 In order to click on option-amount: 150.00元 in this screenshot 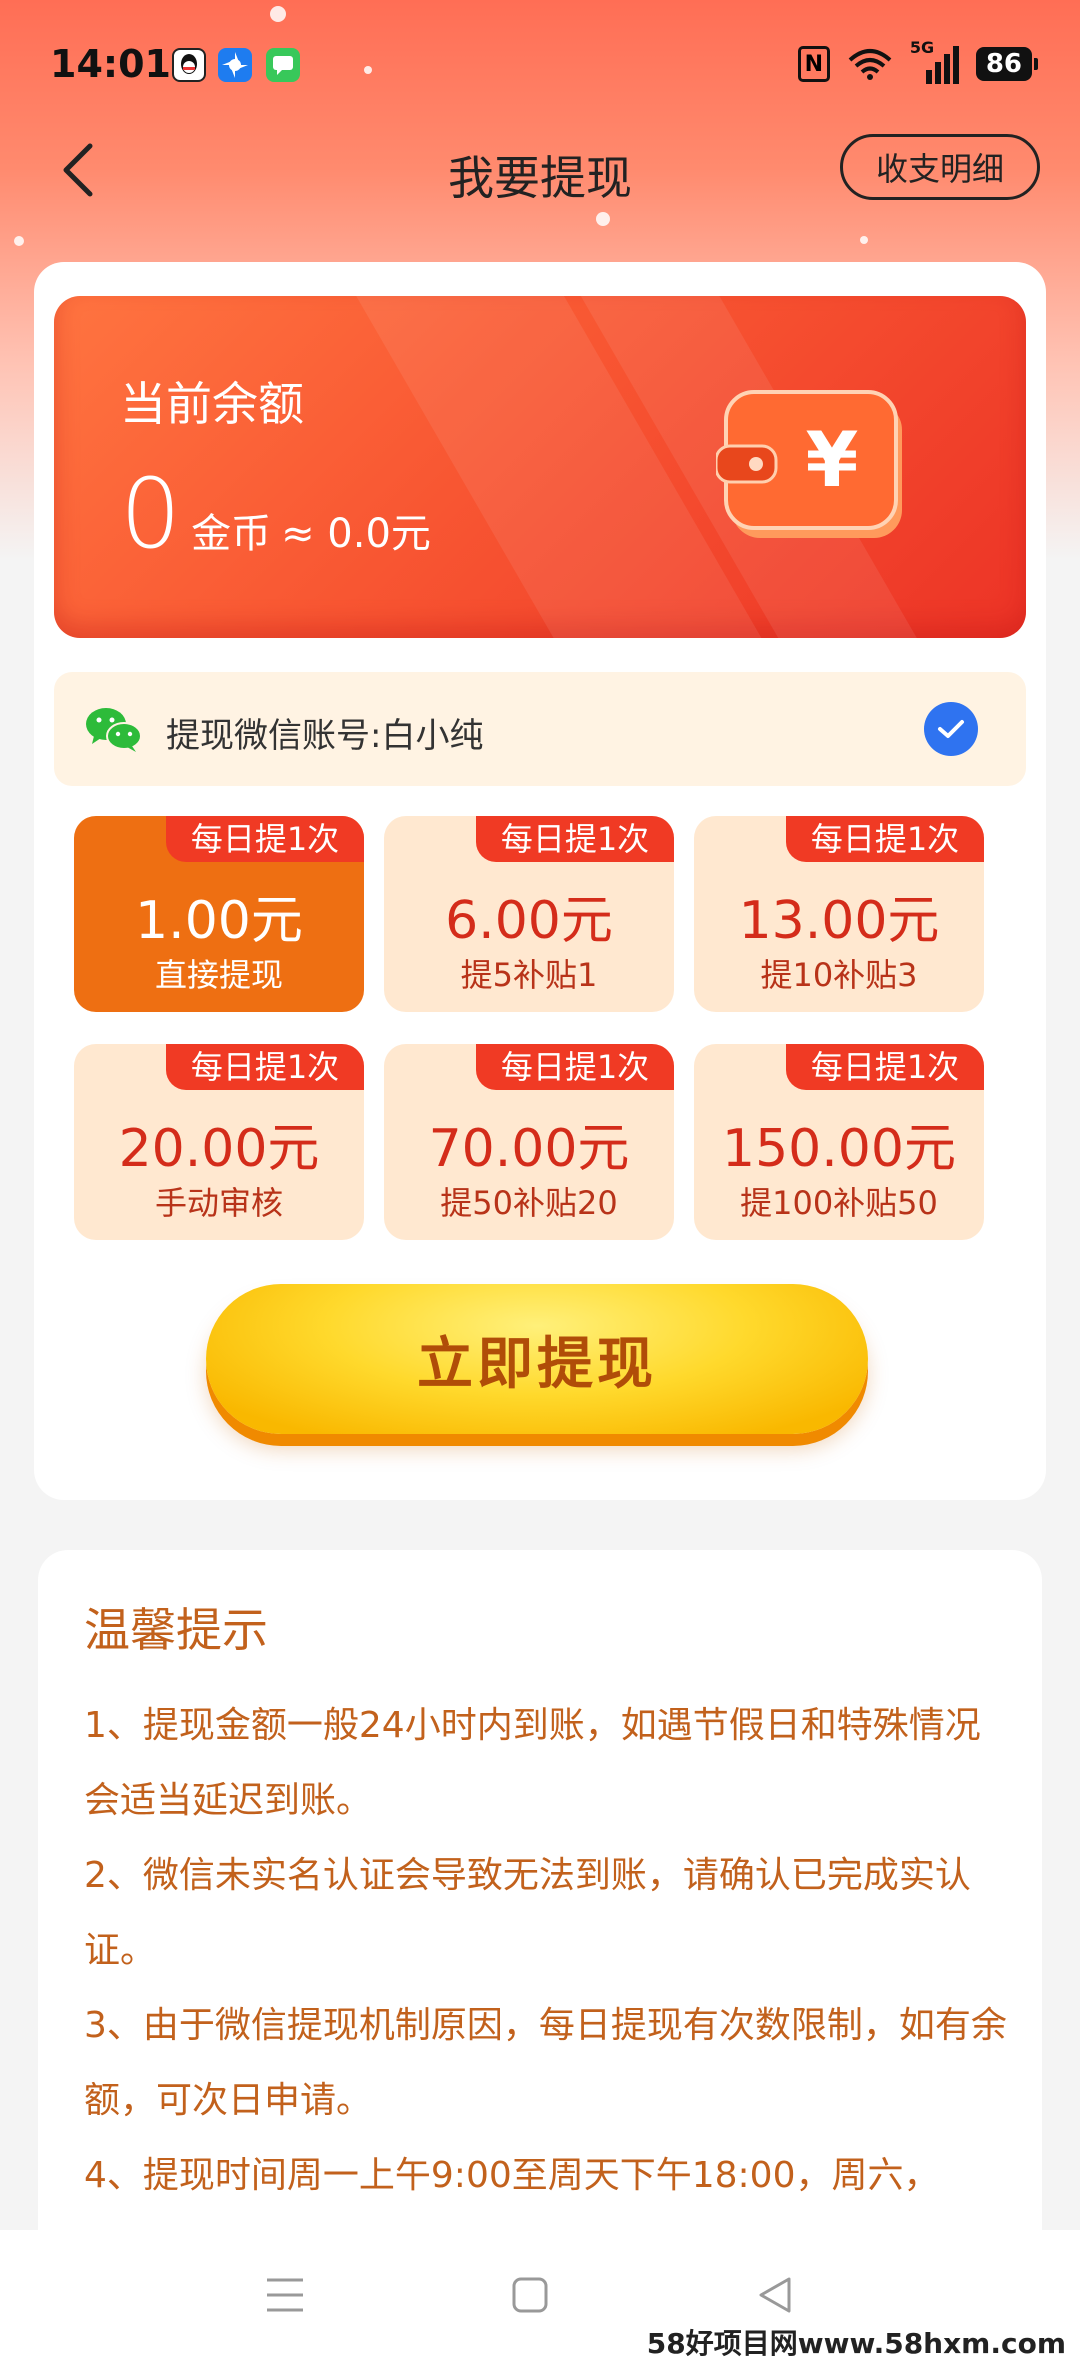, I will do `click(839, 1149)`.